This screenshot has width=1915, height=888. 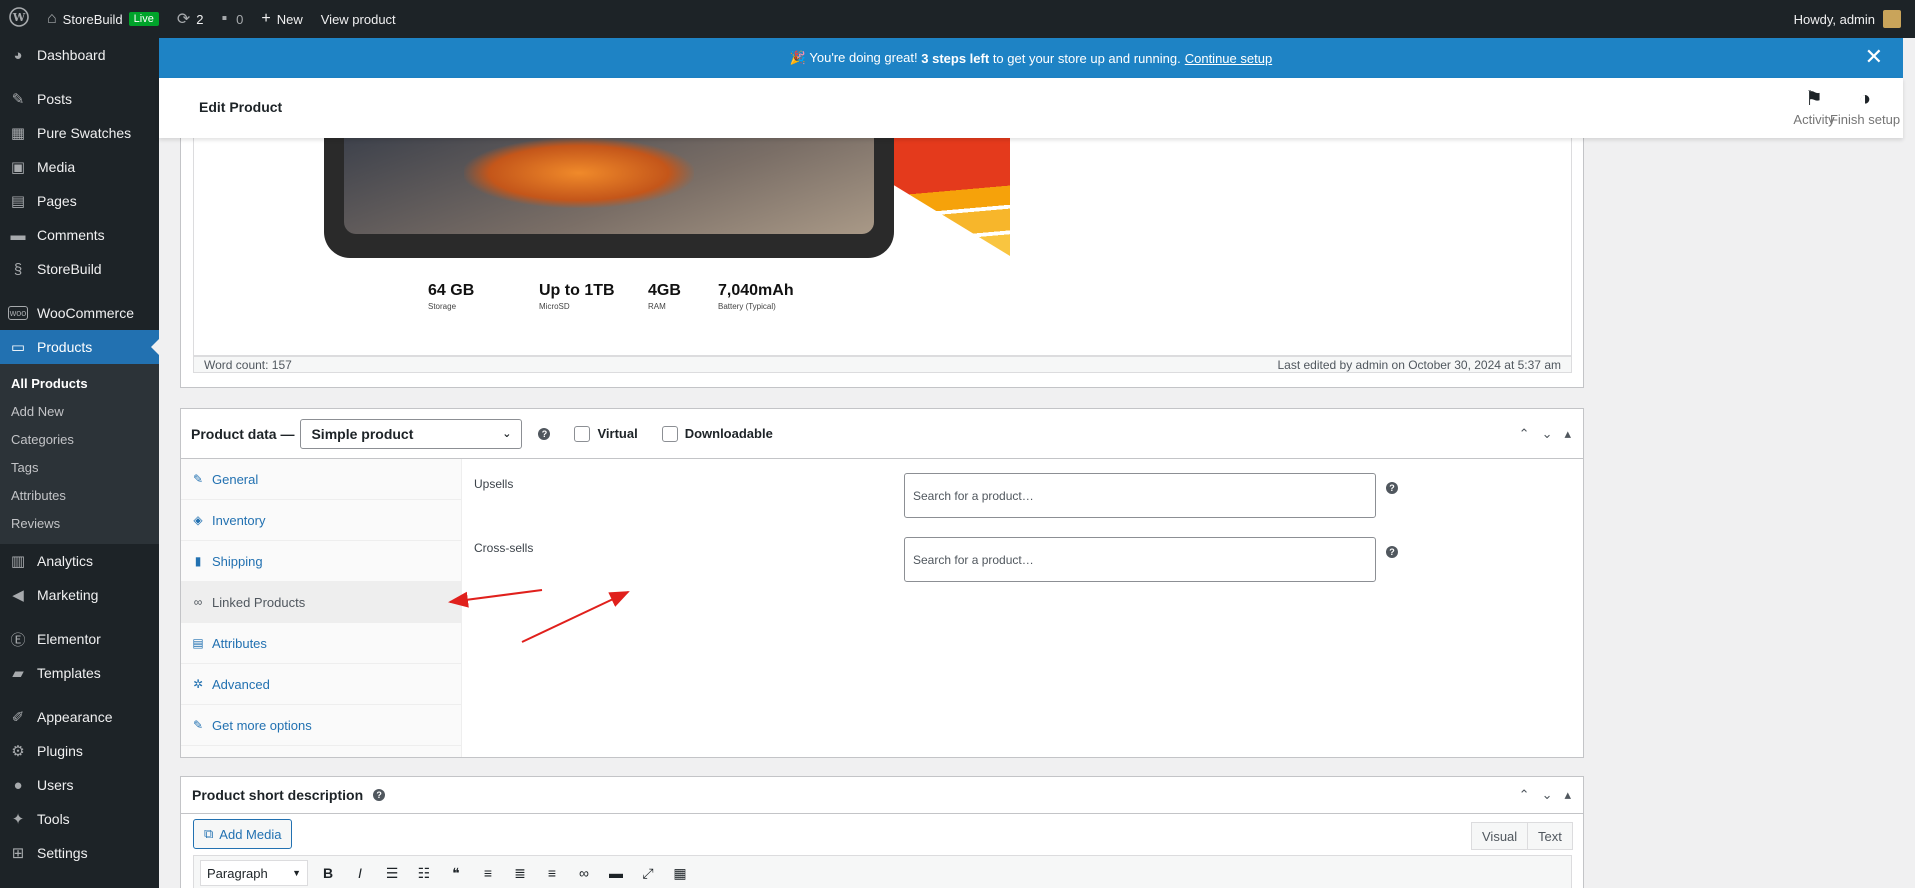 I want to click on wordpress-logo-menu: W, so click(x=19, y=19).